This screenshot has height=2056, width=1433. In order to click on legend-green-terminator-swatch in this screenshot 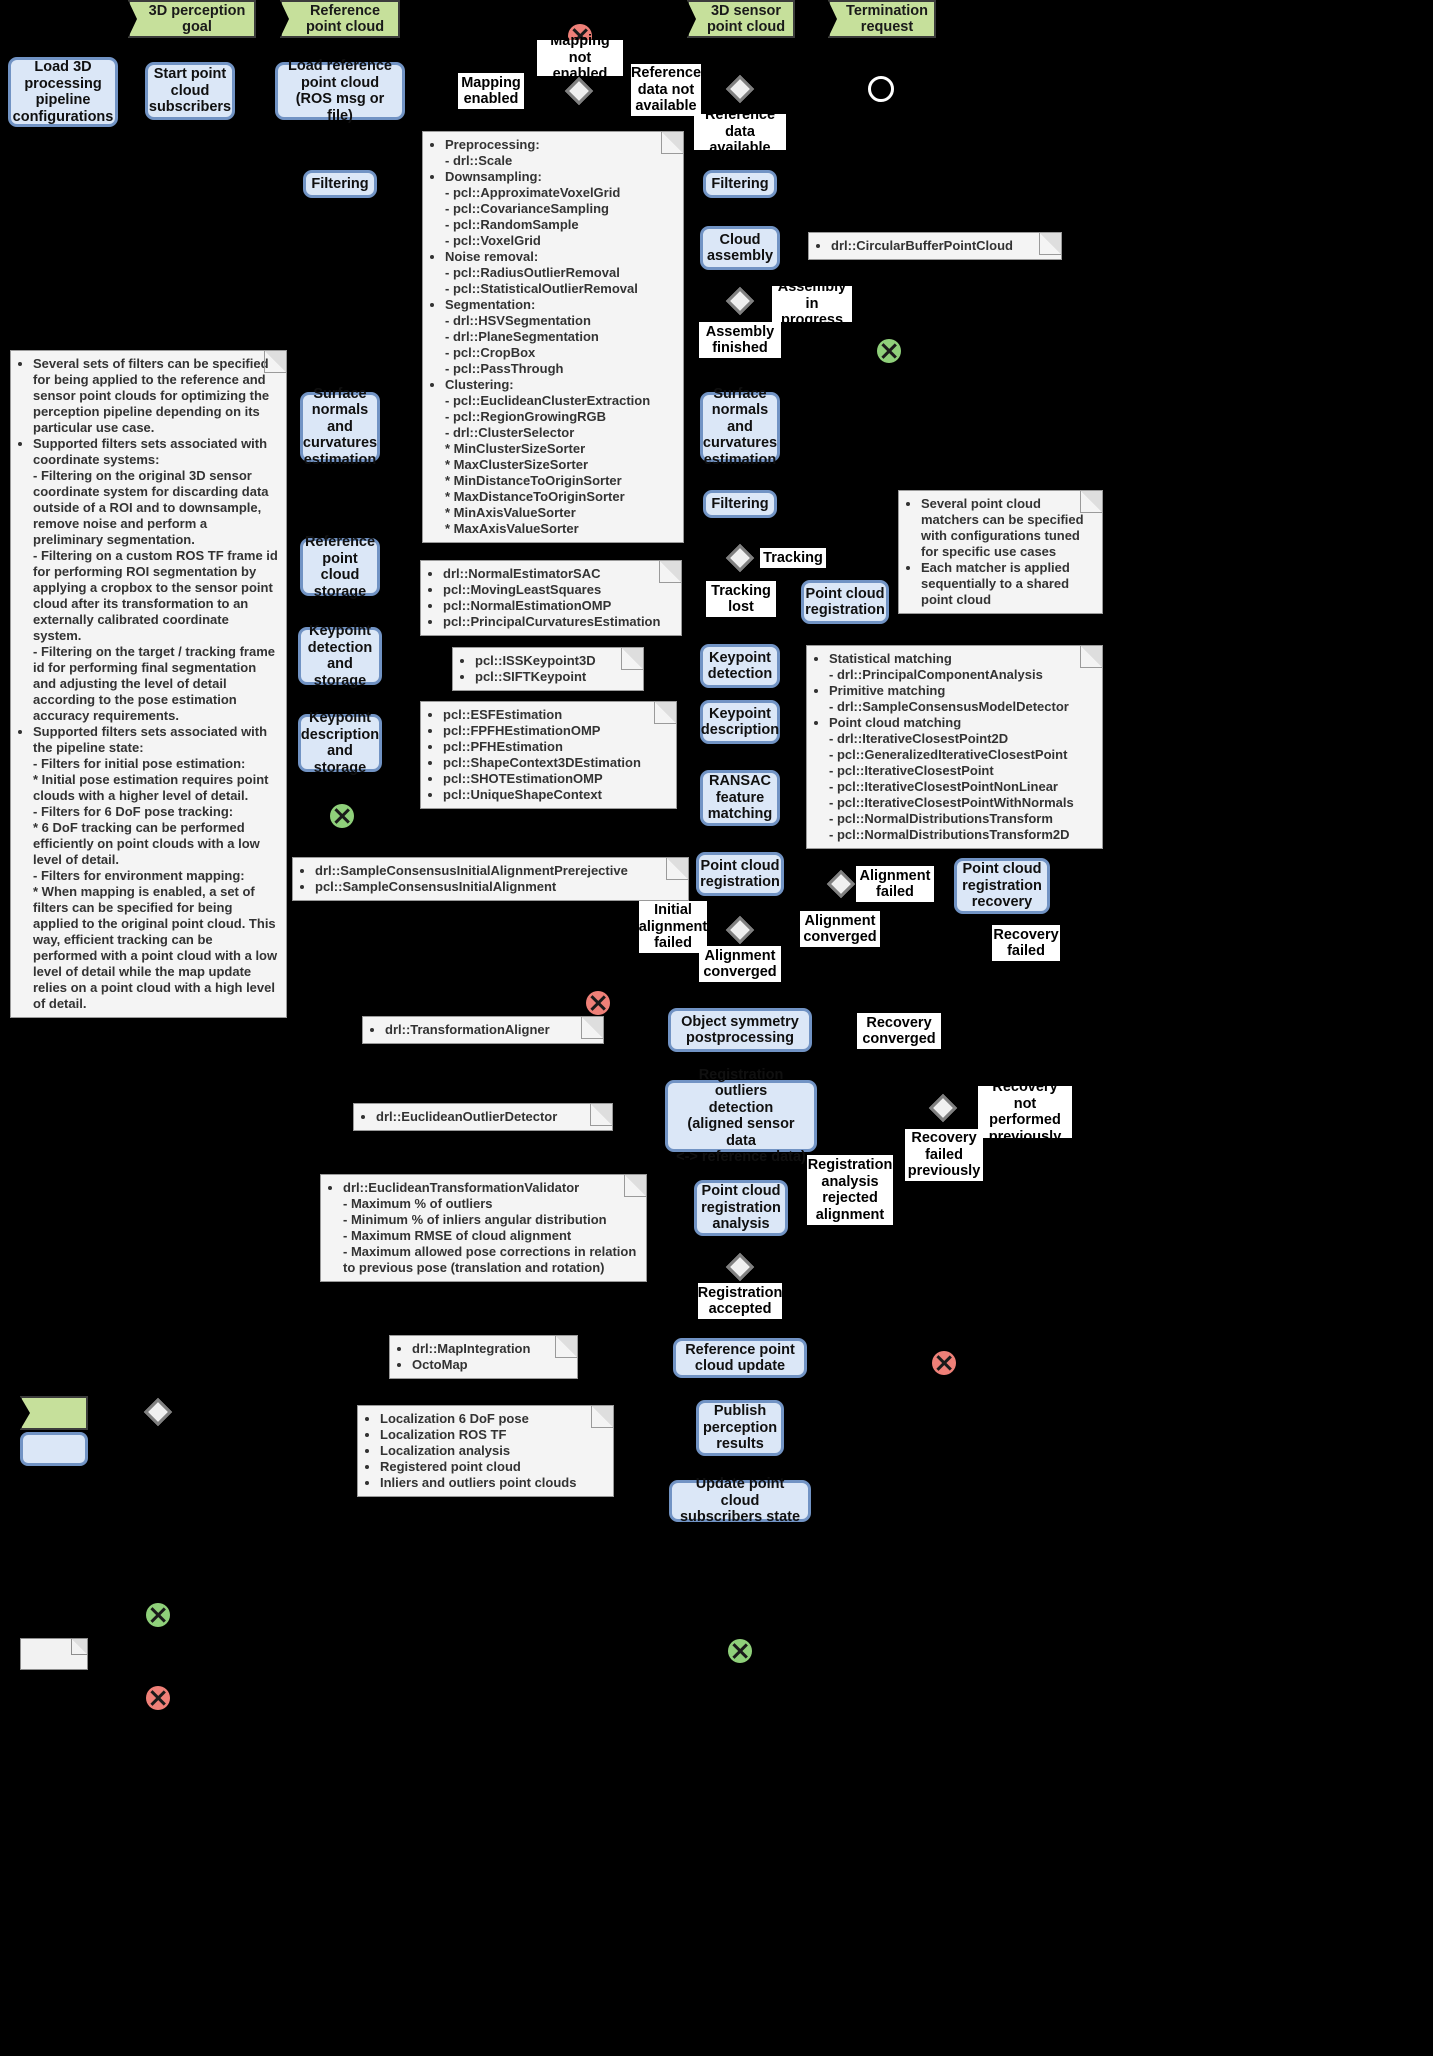, I will do `click(158, 1615)`.